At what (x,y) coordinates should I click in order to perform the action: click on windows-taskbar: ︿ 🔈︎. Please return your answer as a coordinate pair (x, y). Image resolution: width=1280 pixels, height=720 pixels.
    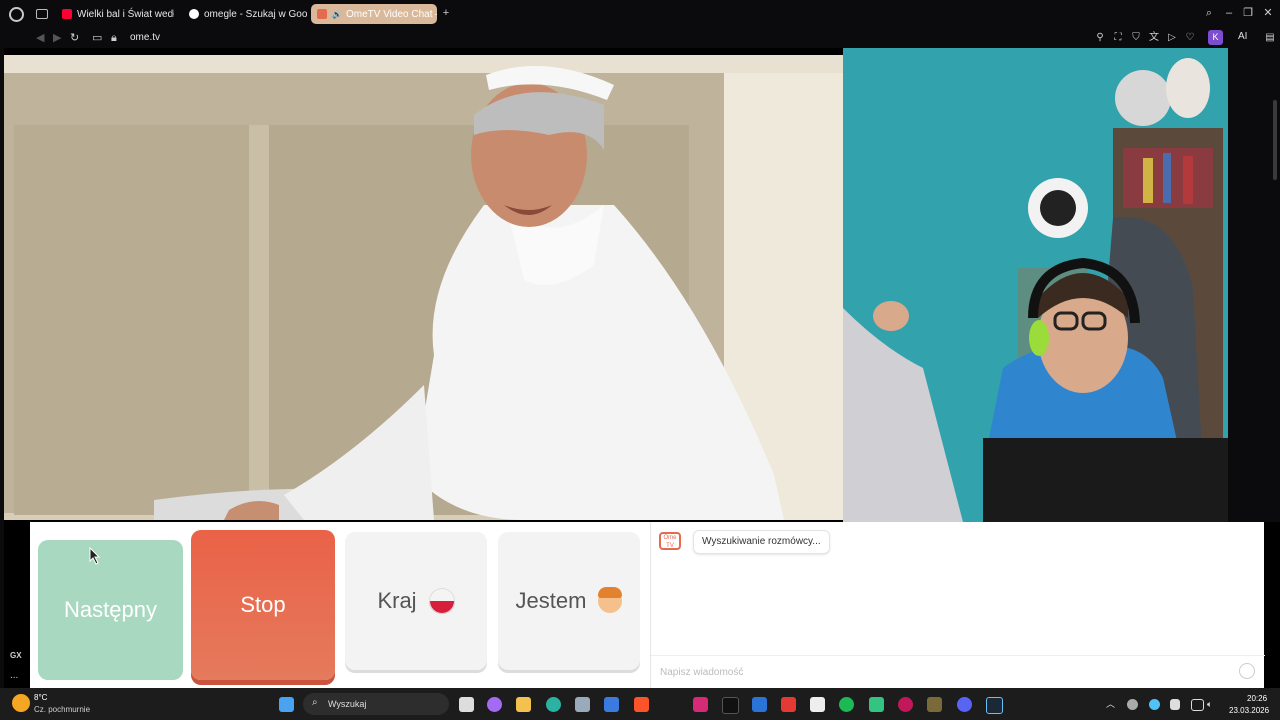
    Looking at the image, I should click on (640, 704).